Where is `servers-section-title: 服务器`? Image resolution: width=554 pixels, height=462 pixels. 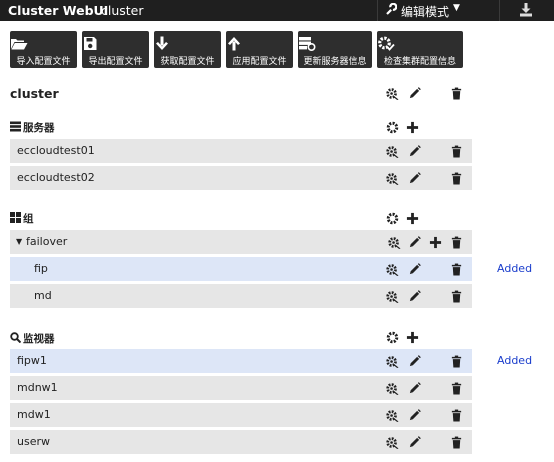 servers-section-title: 服务器 is located at coordinates (32, 127).